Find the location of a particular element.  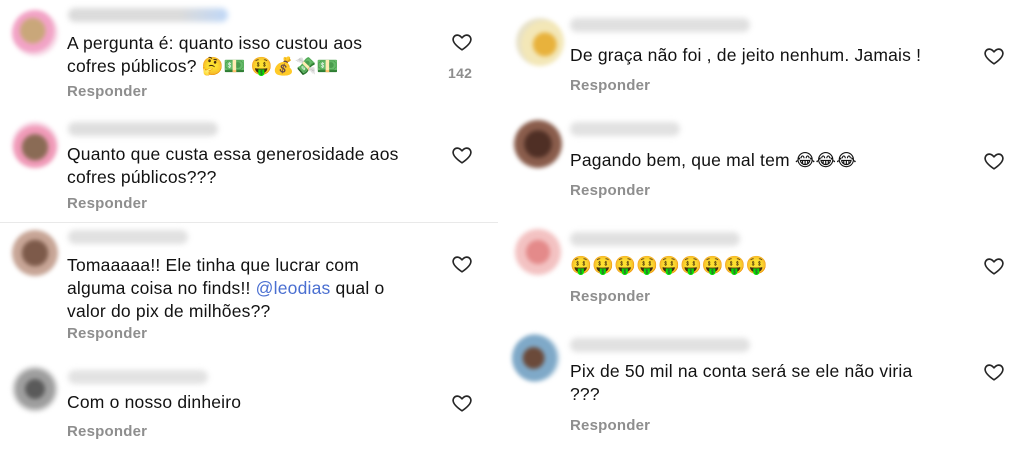

mention-link: @leodias is located at coordinates (293, 288).